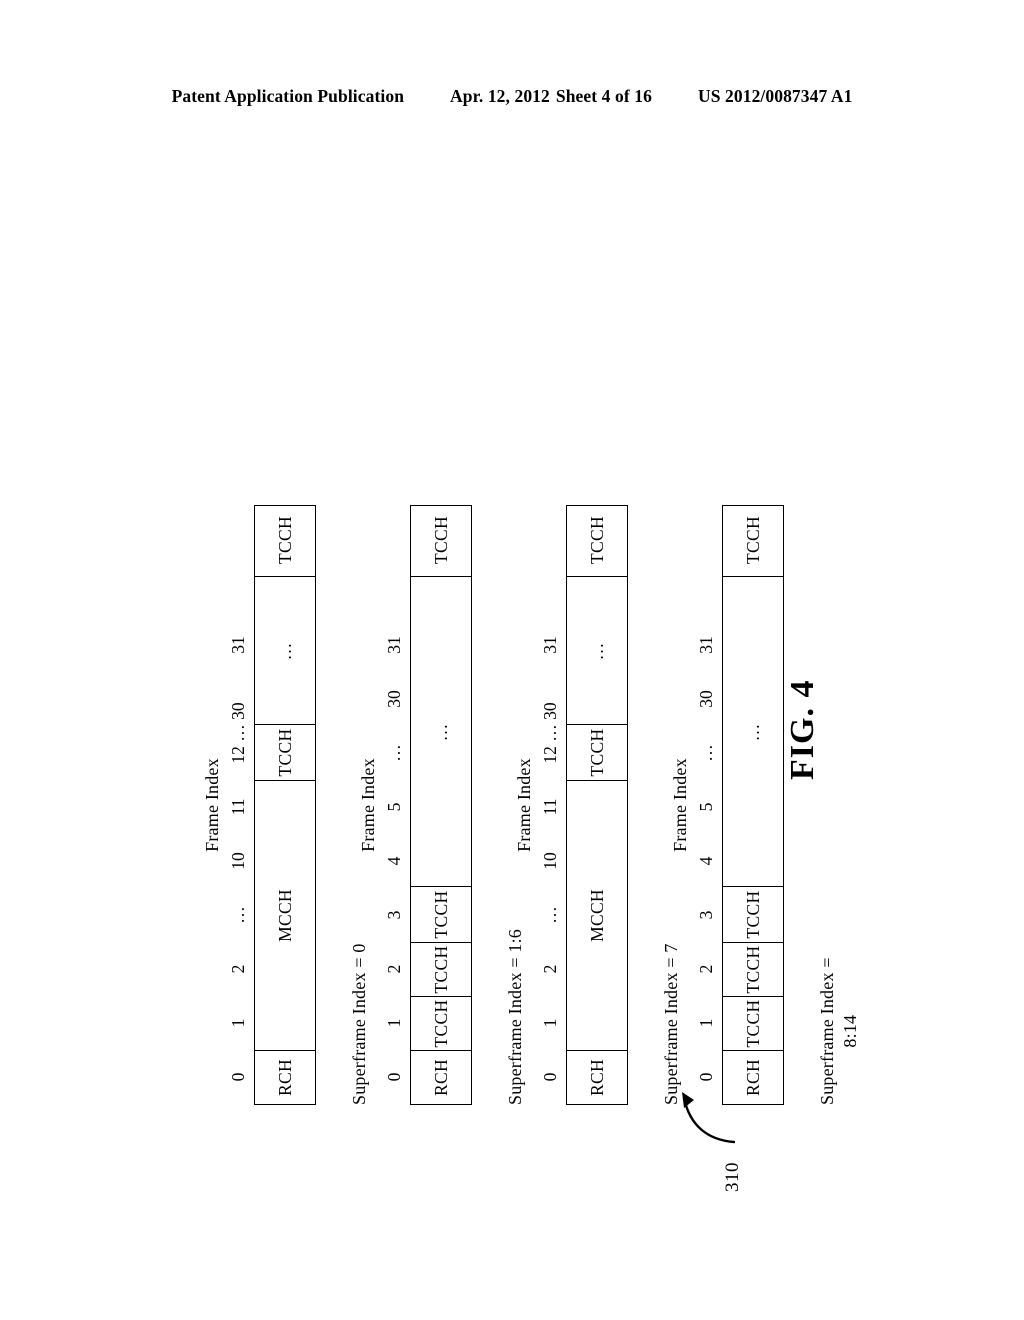 The height and width of the screenshot is (1320, 1024). Describe the element at coordinates (838, 1031) in the screenshot. I see `superframe-index-caption-text: Superframe Index = 8:14` at that location.